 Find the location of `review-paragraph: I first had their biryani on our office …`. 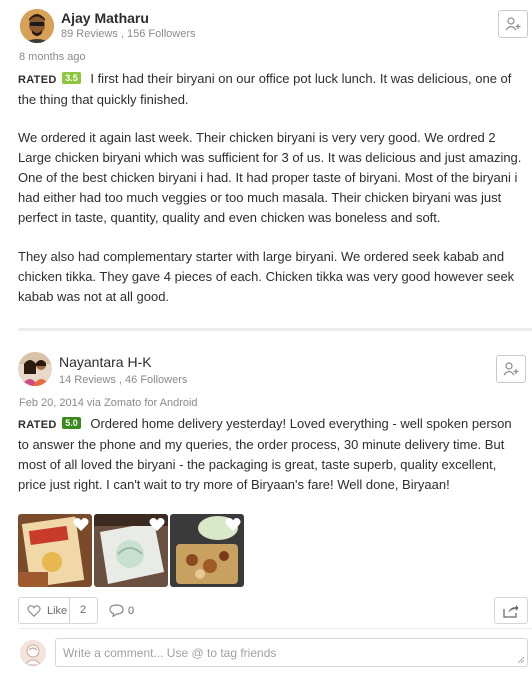

review-paragraph: I first had their biryani on our office … is located at coordinates (265, 89).